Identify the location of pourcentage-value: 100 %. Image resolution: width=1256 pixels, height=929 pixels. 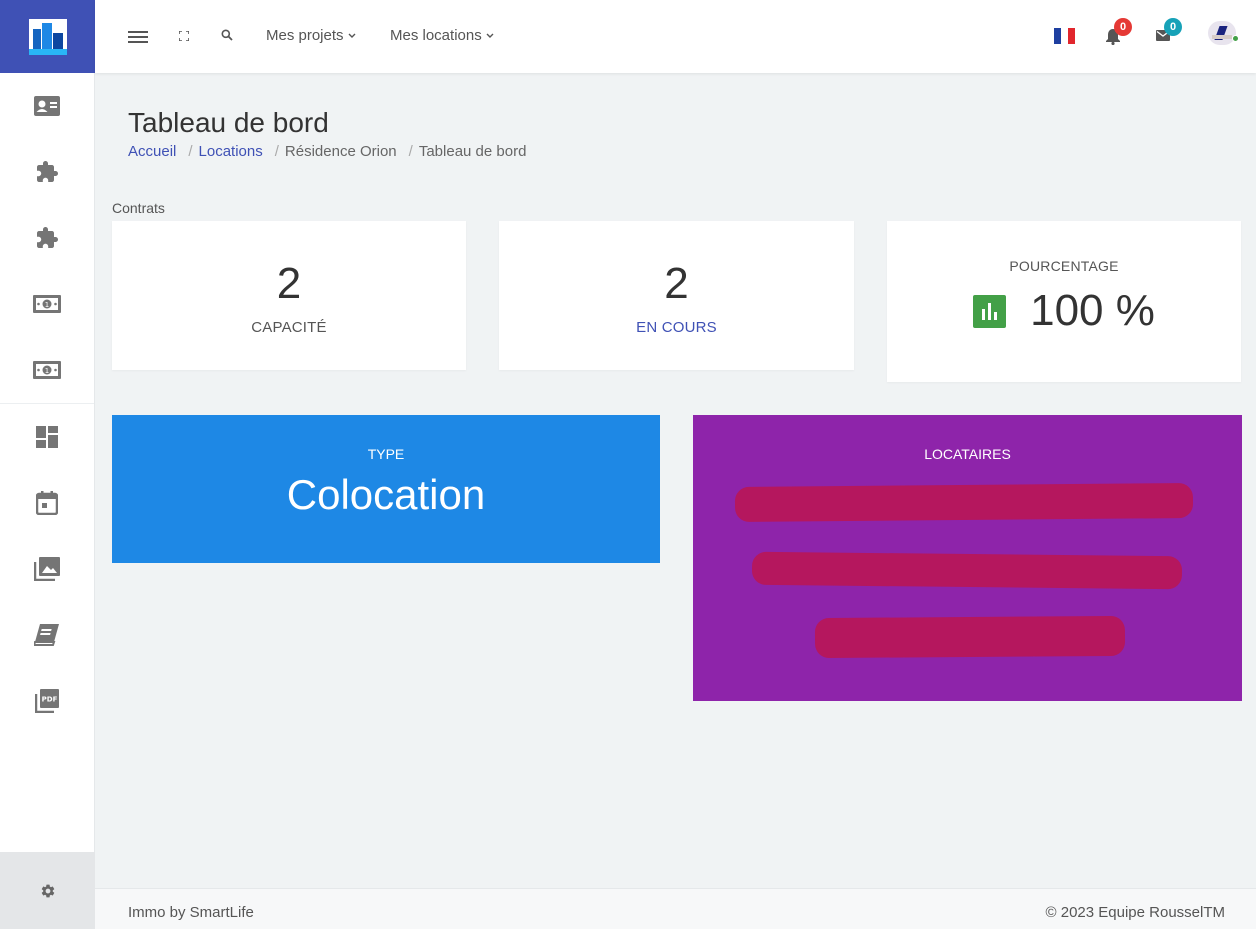
(1092, 310).